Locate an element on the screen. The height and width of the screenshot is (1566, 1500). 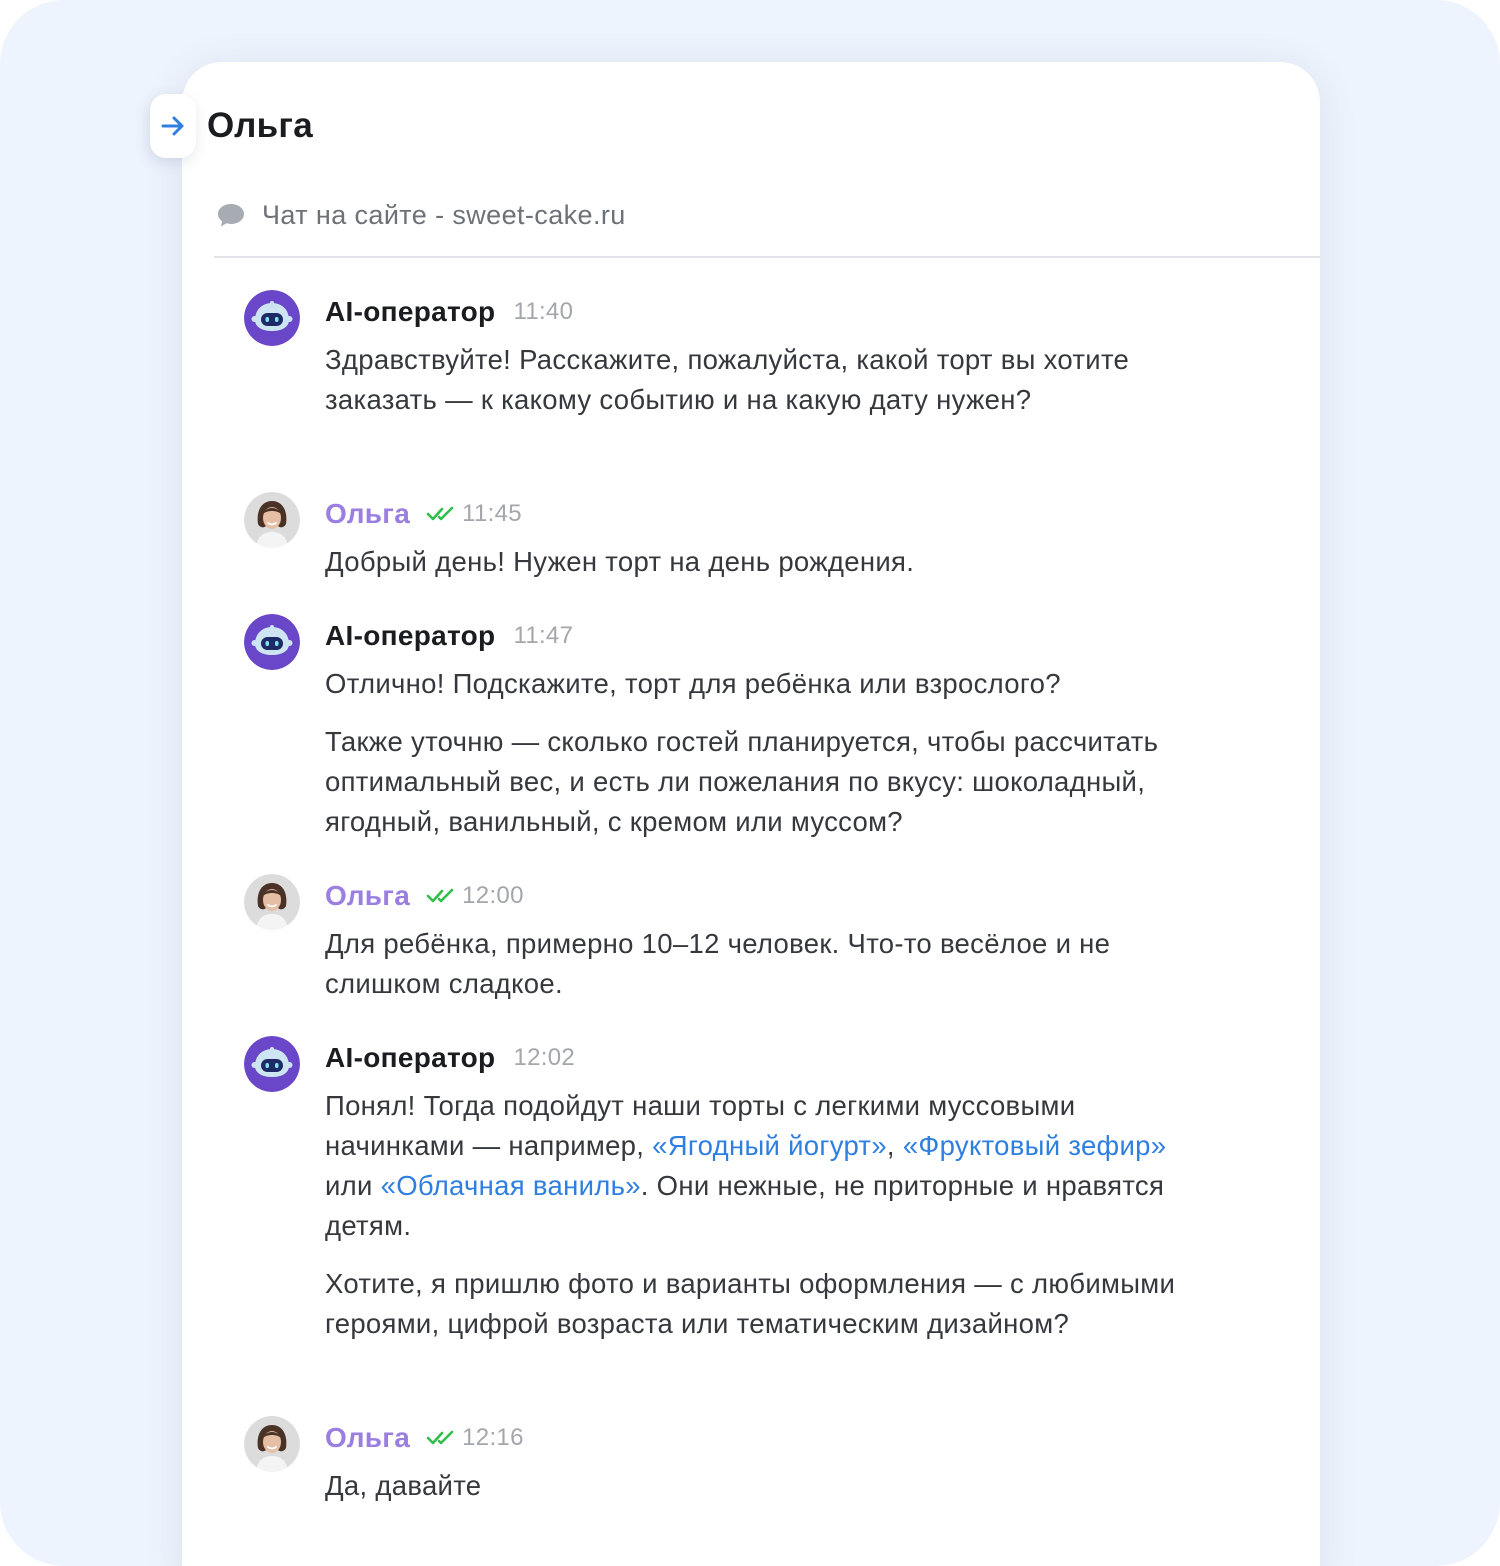
message-text: Да, давайте is located at coordinates (765, 1486).